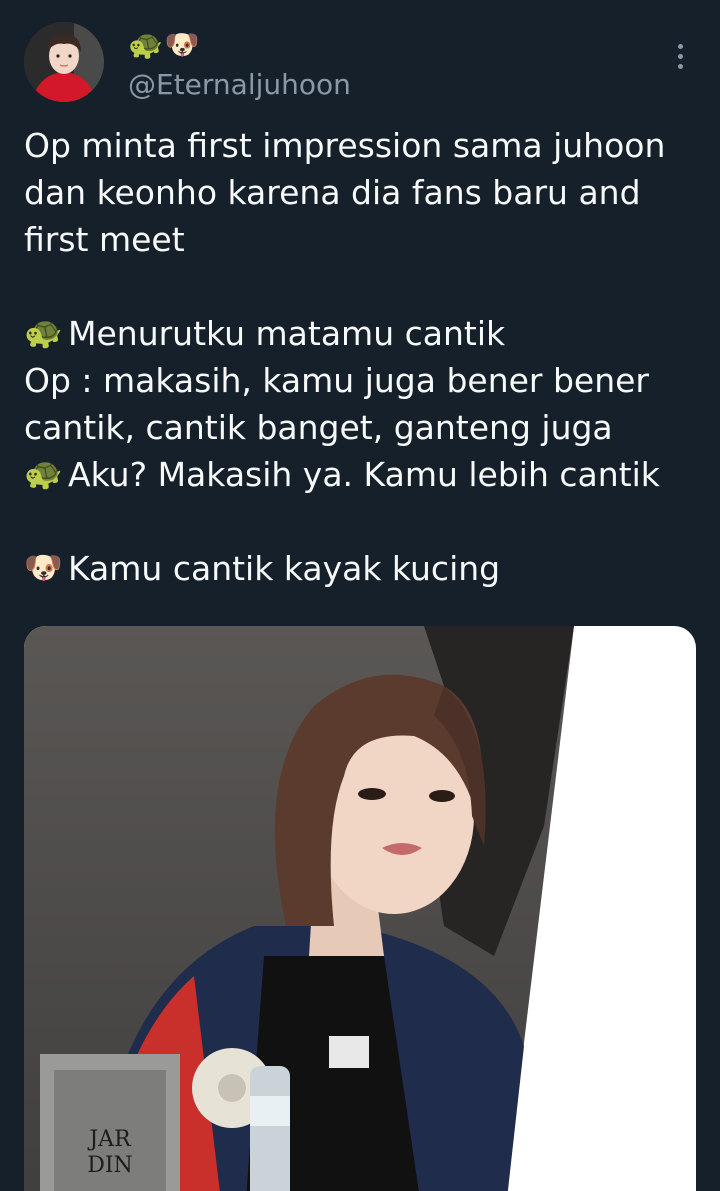  What do you see at coordinates (680, 46) in the screenshot?
I see `more-vertical-icon` at bounding box center [680, 46].